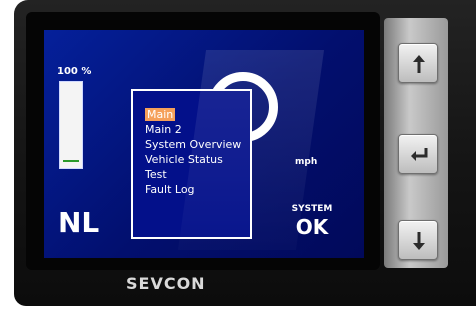 The height and width of the screenshot is (312, 476). Describe the element at coordinates (193, 159) in the screenshot. I see `menu-item-vehicle-status: Vehicle Status` at that location.